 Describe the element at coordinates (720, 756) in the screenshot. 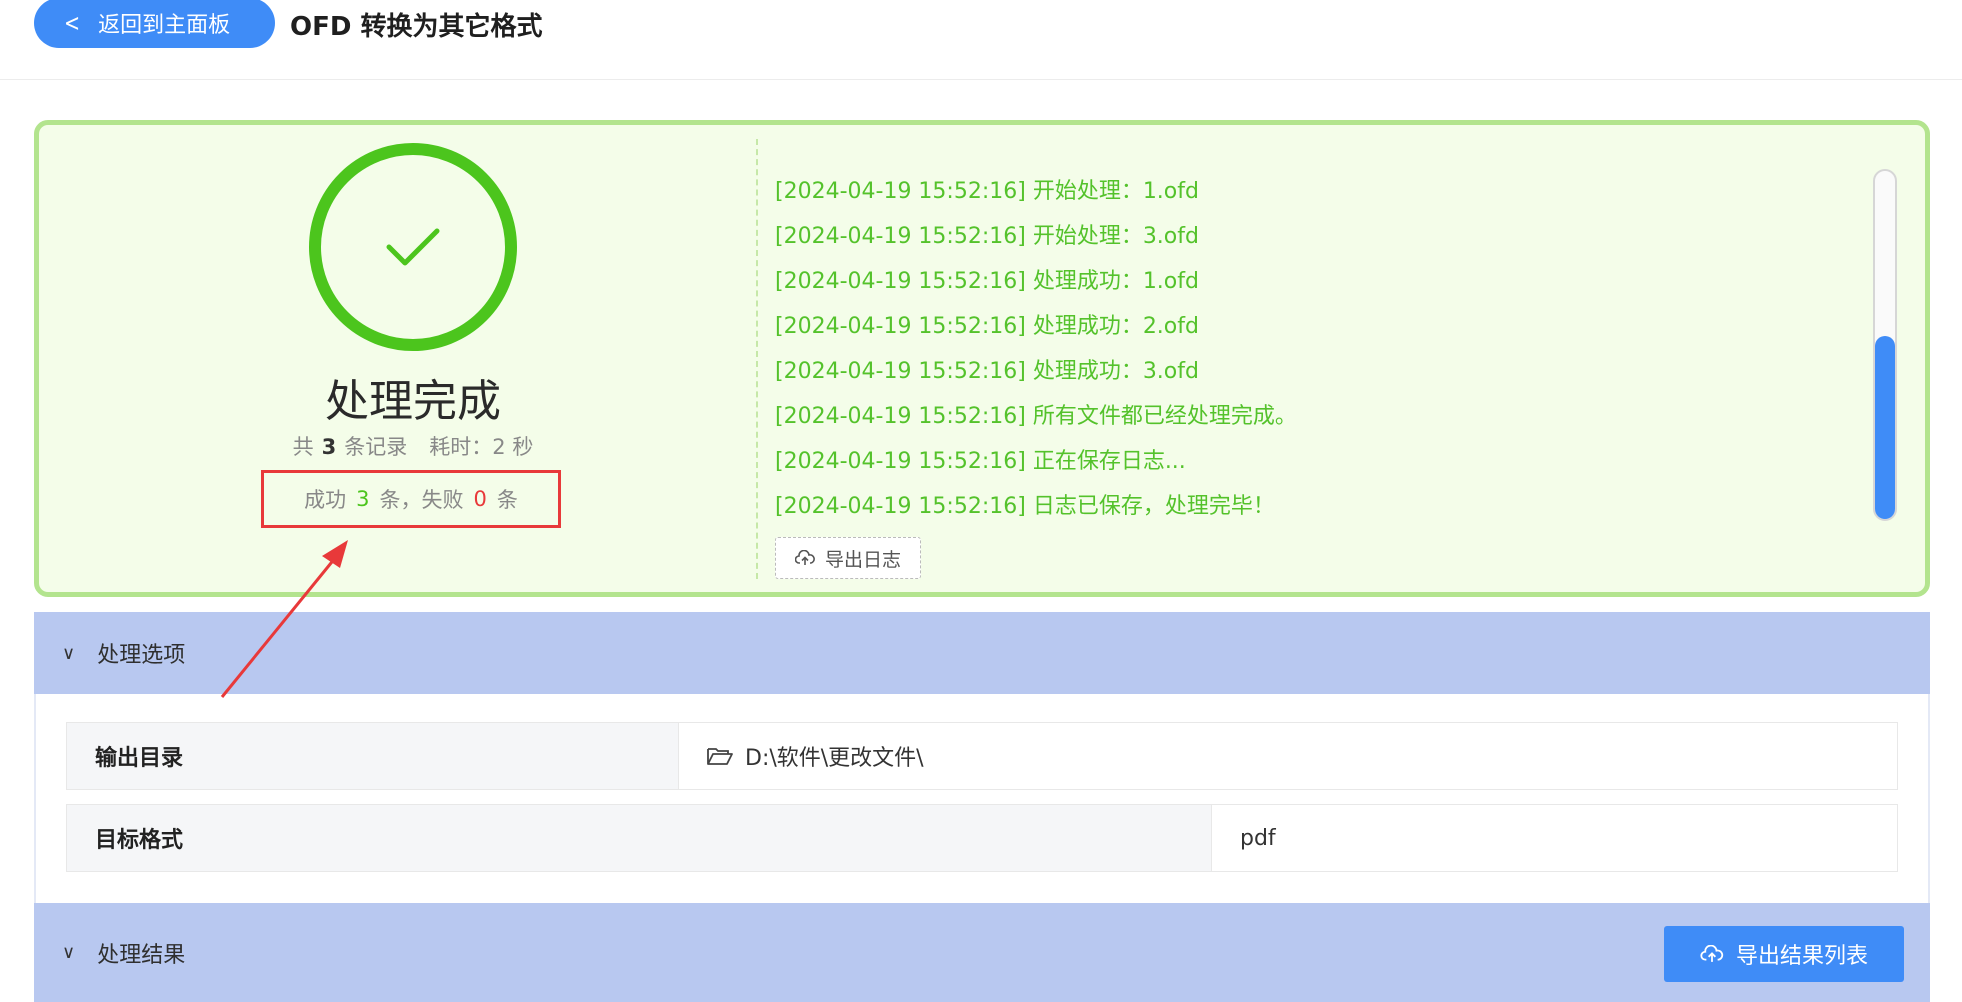

I see `folder-open-icon` at that location.